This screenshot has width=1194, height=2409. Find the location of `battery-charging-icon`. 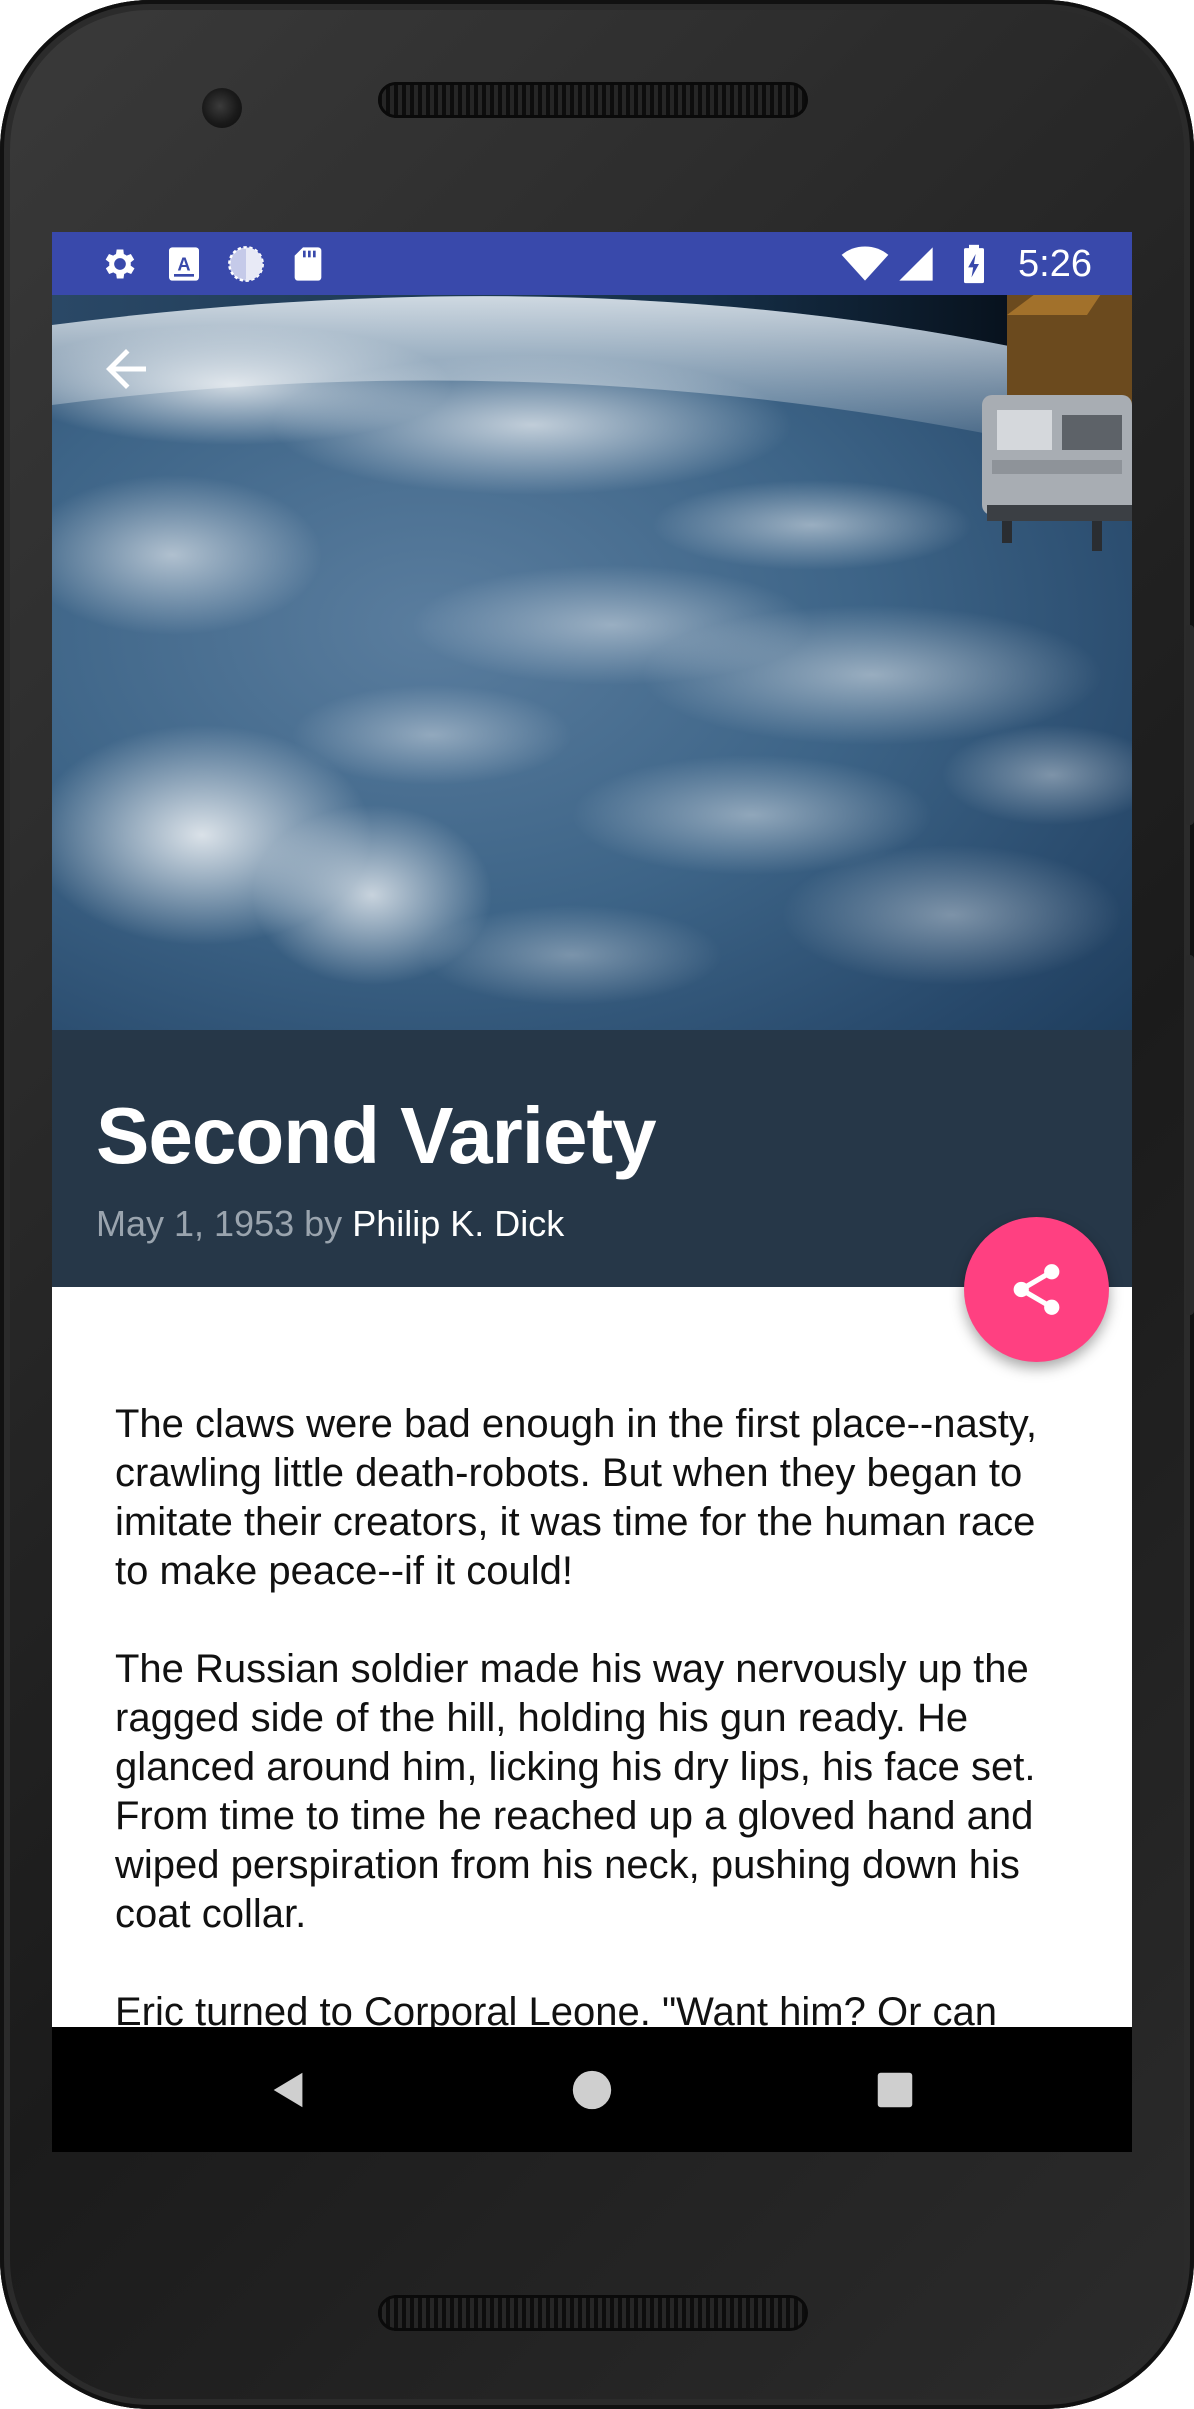

battery-charging-icon is located at coordinates (974, 264).